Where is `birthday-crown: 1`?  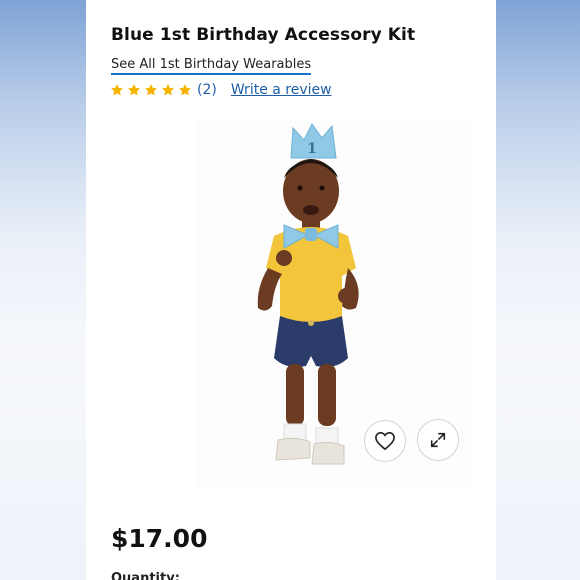 birthday-crown: 1 is located at coordinates (313, 141).